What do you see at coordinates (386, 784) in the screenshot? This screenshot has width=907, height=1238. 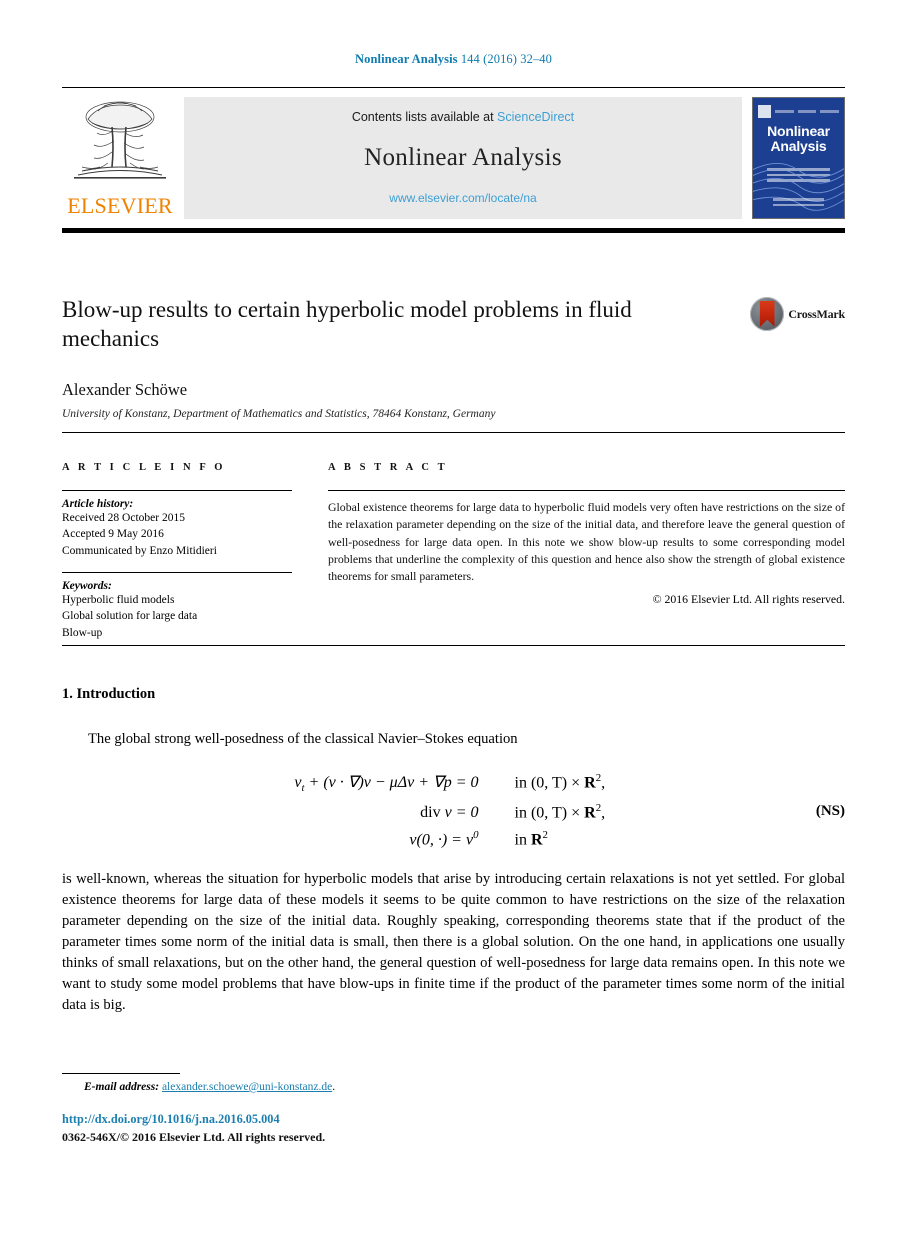 I see `equation-lhs: vt + (v · ∇)v − μΔv + ∇p = 0` at bounding box center [386, 784].